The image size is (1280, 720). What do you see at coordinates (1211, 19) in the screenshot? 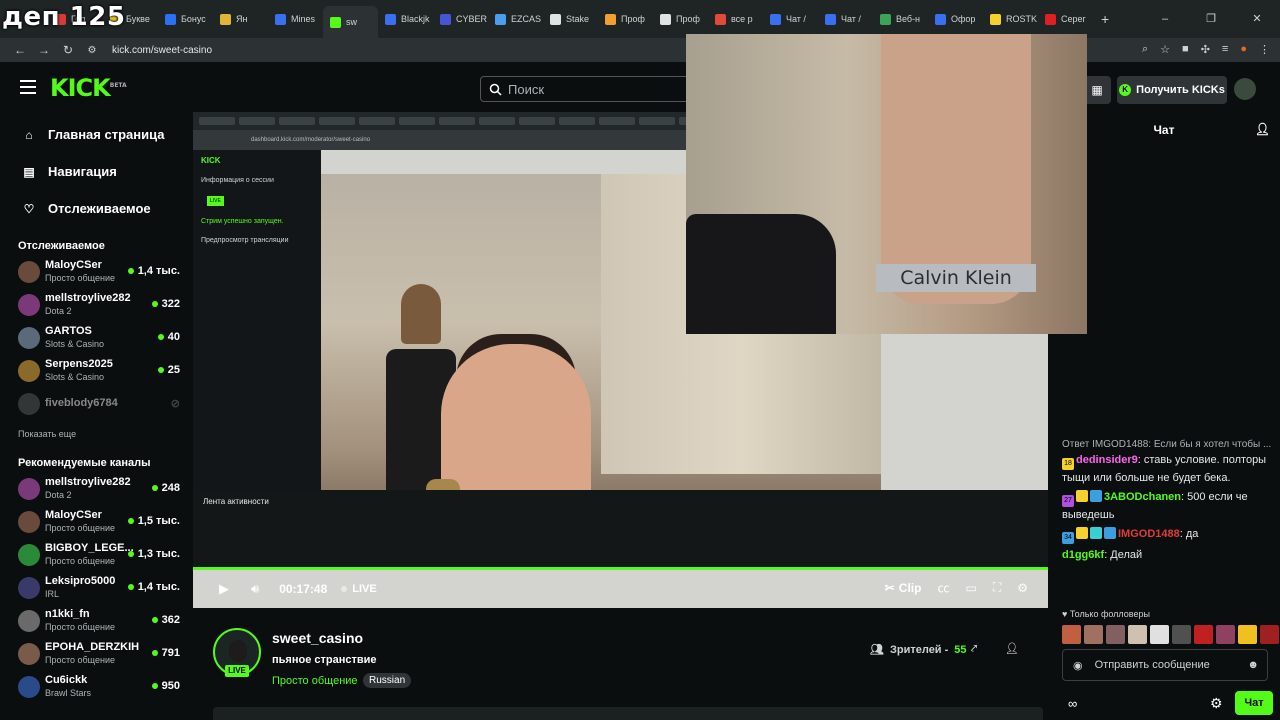
I see `maximize-button: ❐` at bounding box center [1211, 19].